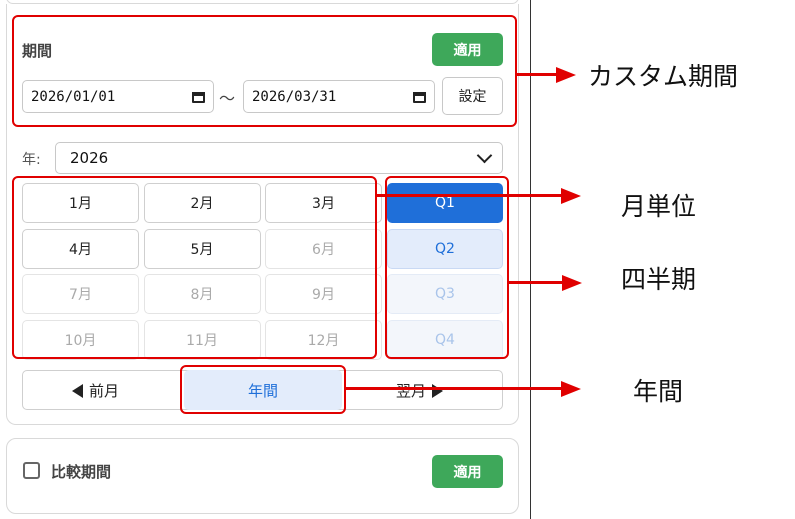 Image resolution: width=795 pixels, height=519 pixels. What do you see at coordinates (89, 158) in the screenshot?
I see `year-select-value: 2026` at bounding box center [89, 158].